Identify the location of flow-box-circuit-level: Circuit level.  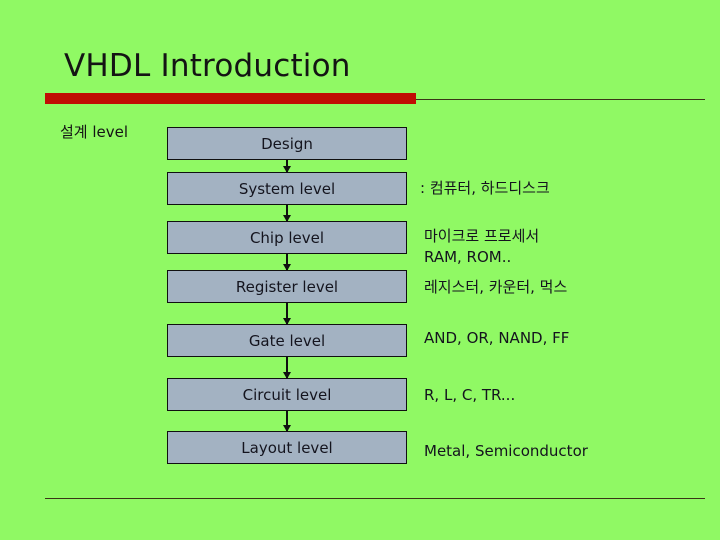
(287, 394).